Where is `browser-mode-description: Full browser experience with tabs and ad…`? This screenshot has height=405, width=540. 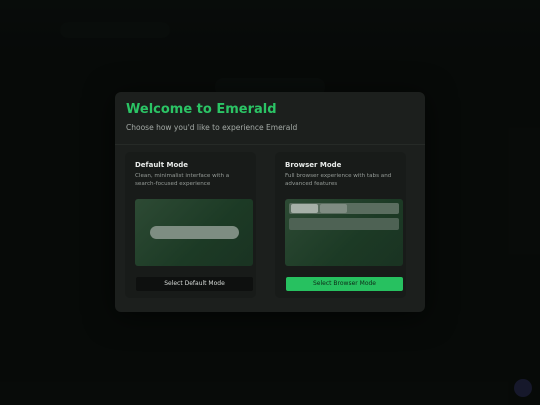 browser-mode-description: Full browser experience with tabs and ad… is located at coordinates (338, 180).